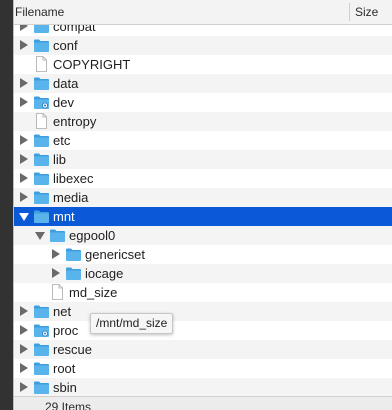 The height and width of the screenshot is (410, 392). I want to click on filename-label: sbin, so click(65, 387).